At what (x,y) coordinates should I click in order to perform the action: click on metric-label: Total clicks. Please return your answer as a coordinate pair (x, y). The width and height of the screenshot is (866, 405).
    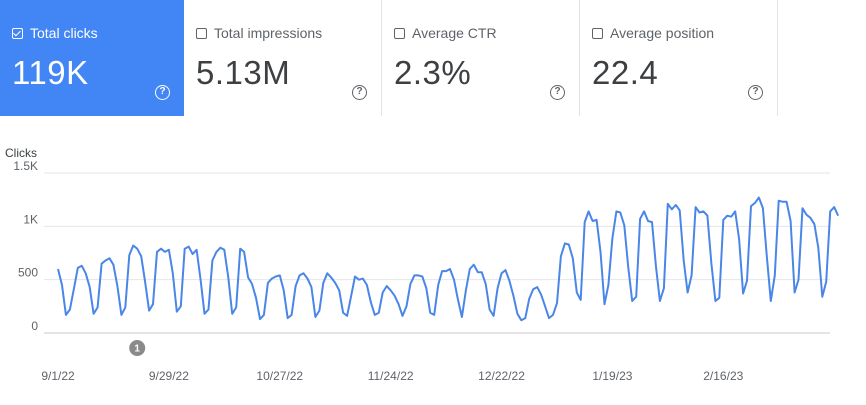
    Looking at the image, I should click on (64, 33).